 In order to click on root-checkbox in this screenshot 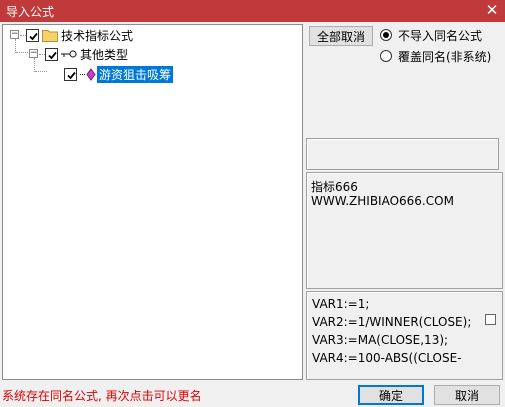, I will do `click(32, 35)`.